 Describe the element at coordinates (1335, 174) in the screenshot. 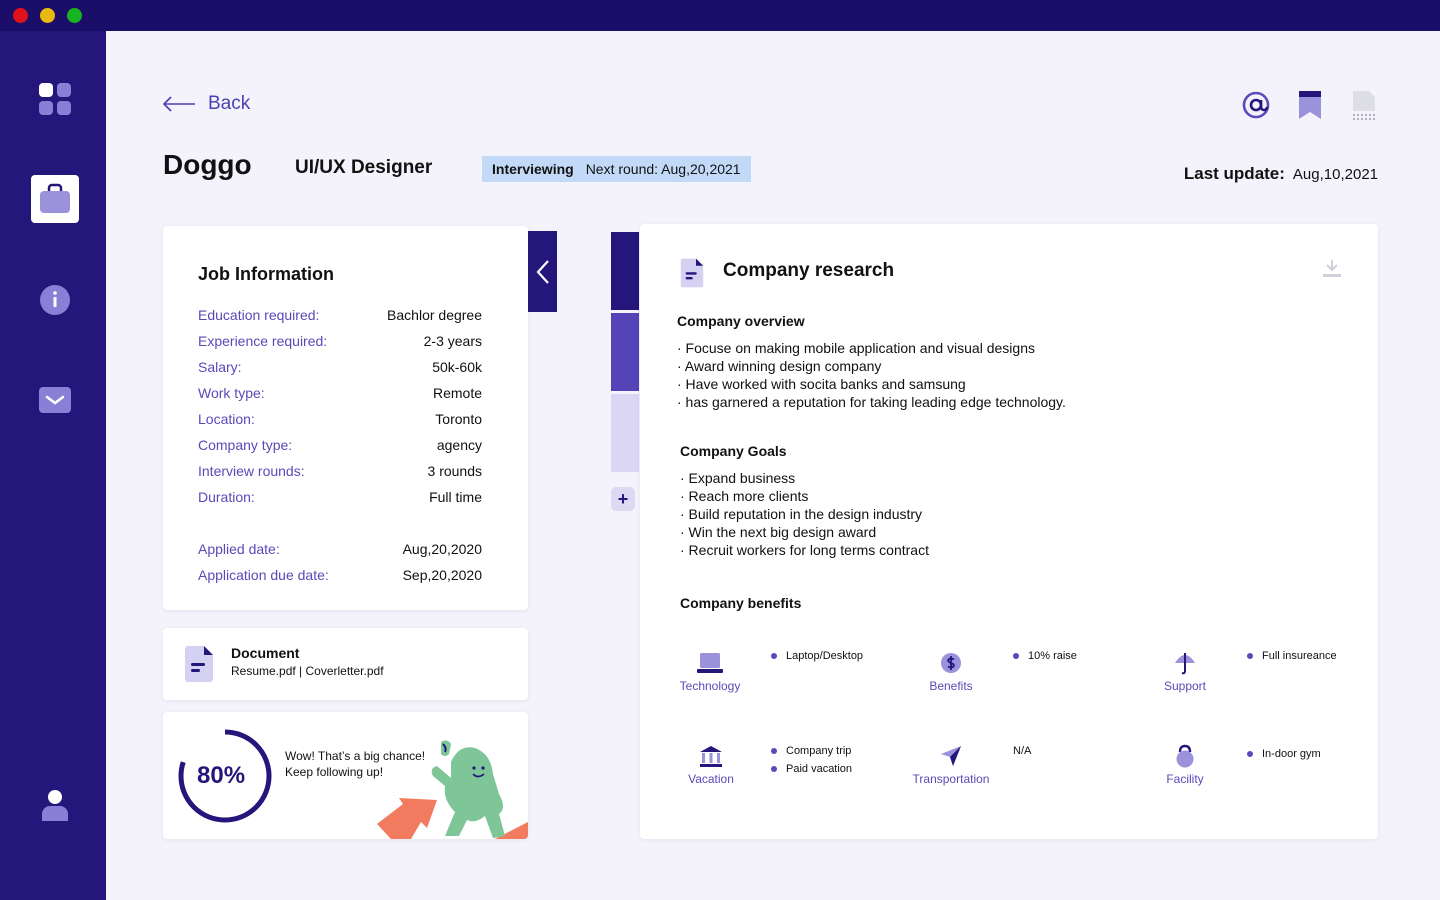

I see `last-update-value: Aug,10,2021` at that location.